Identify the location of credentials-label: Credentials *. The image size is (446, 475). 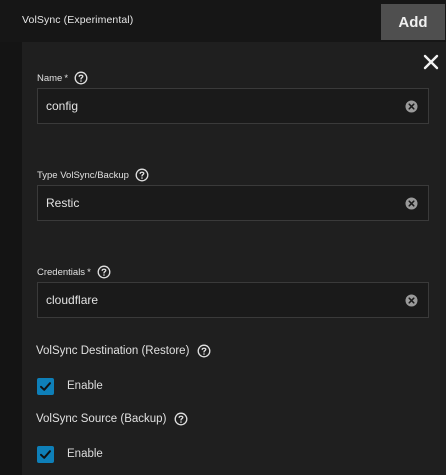
(74, 272).